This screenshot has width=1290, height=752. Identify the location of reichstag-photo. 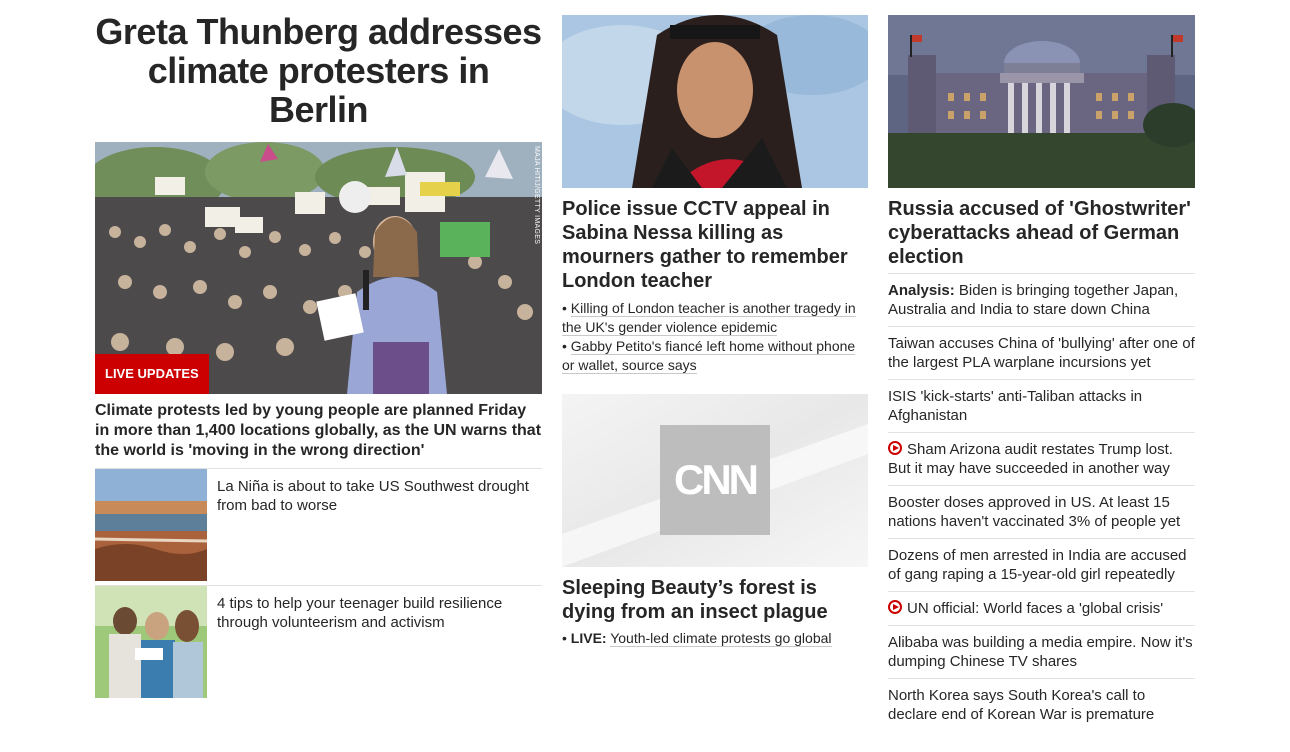
(1041, 101).